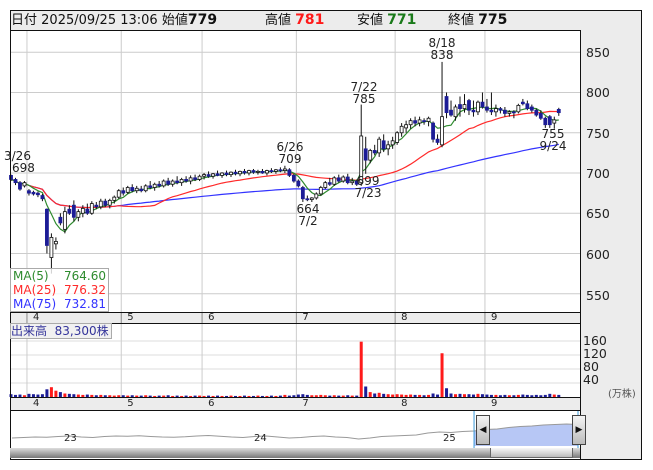  What do you see at coordinates (483, 430) in the screenshot?
I see `range-start-handle: ◀` at bounding box center [483, 430].